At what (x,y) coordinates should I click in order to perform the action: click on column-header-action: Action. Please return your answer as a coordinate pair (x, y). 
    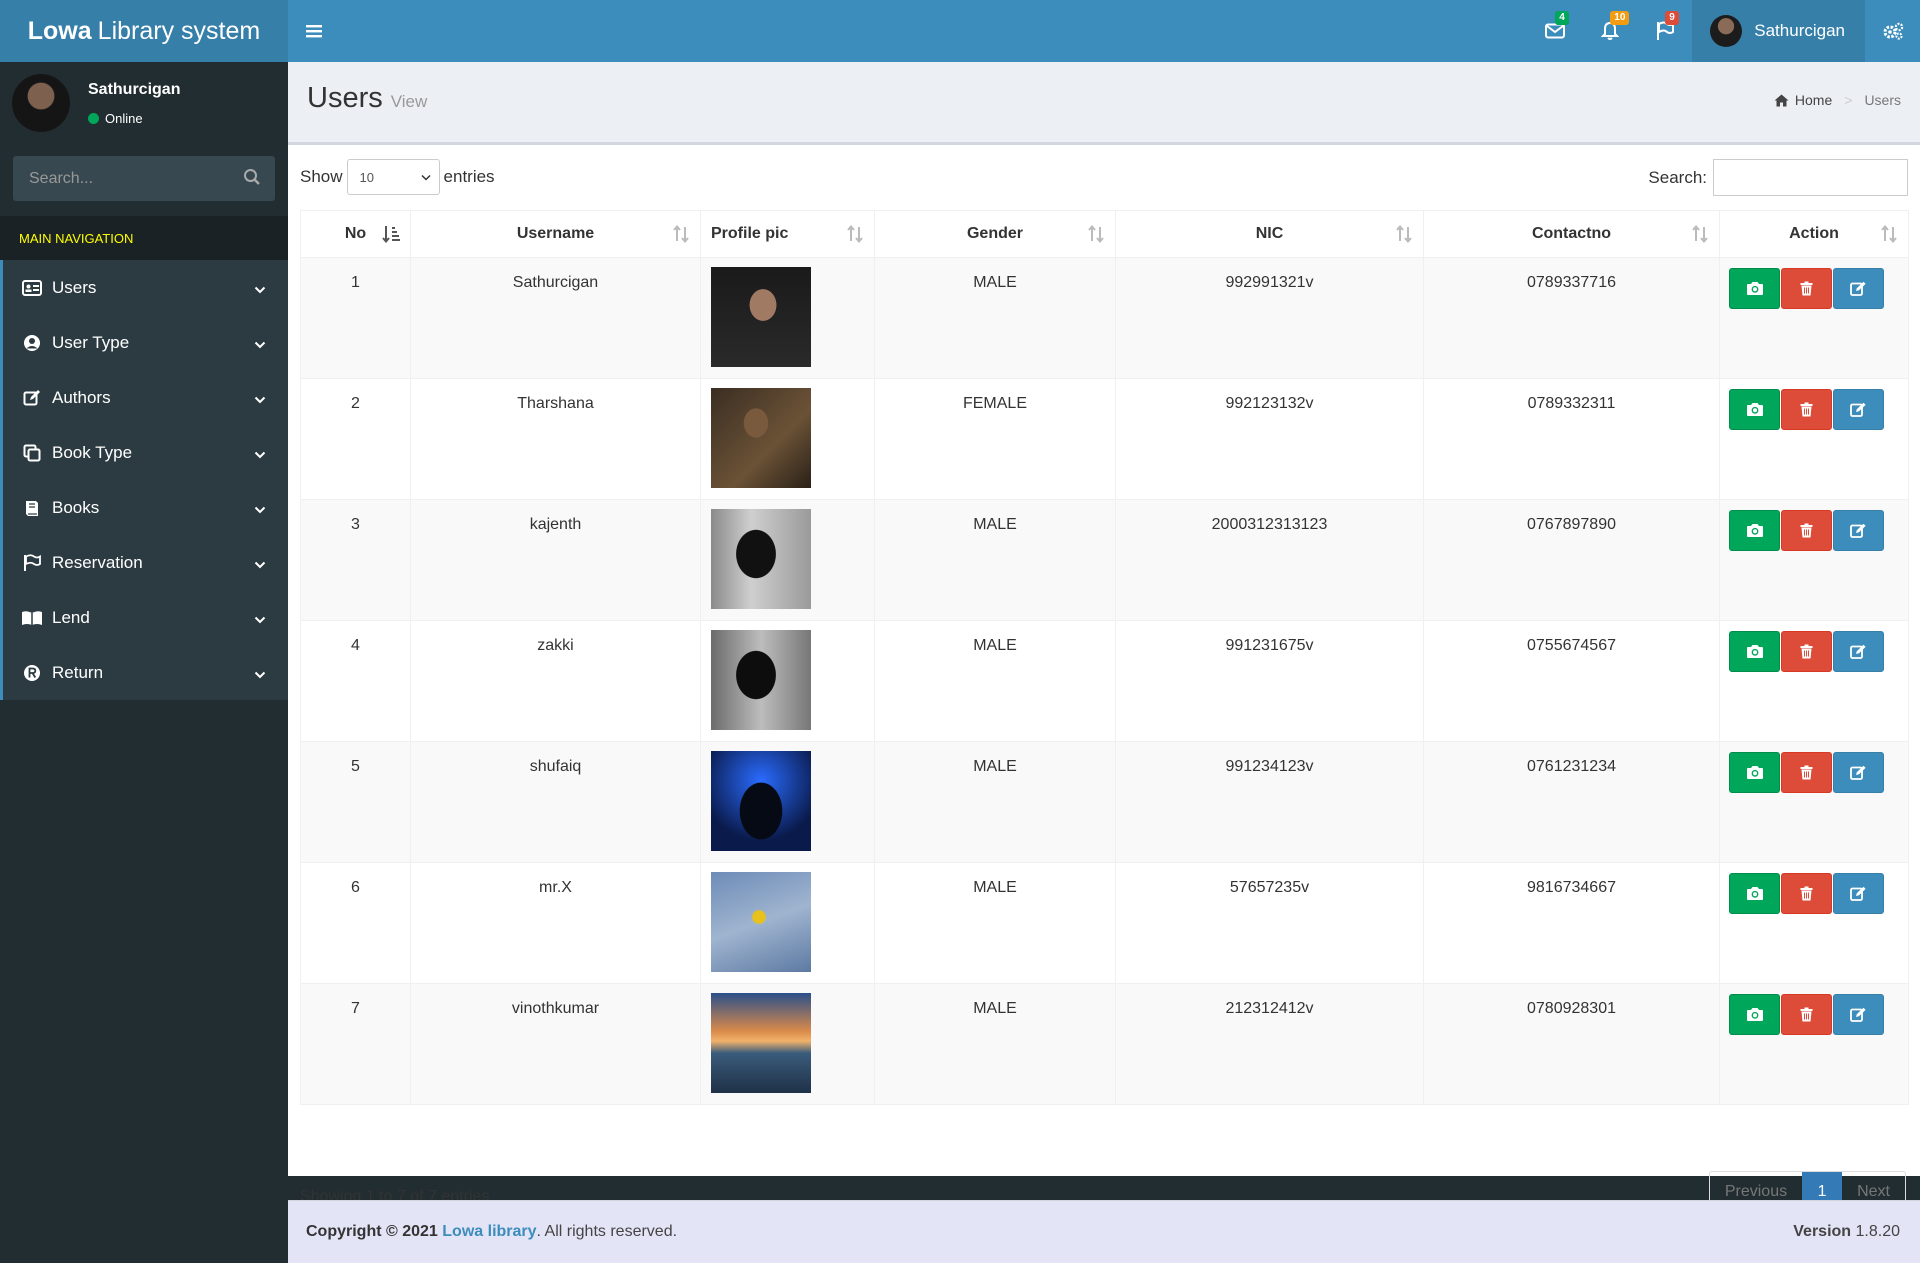
    Looking at the image, I should click on (1814, 234).